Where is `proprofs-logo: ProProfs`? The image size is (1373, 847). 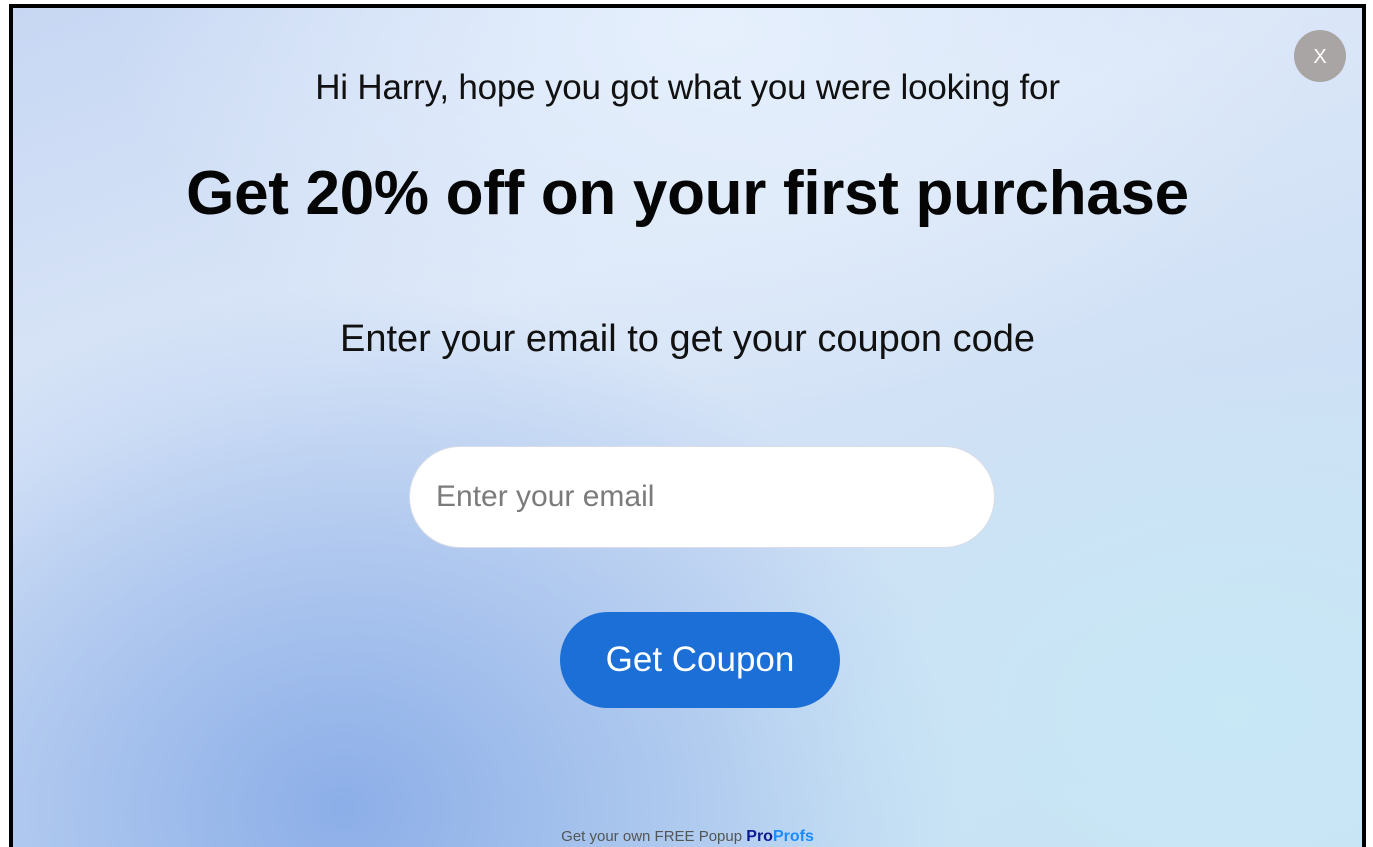 proprofs-logo: ProProfs is located at coordinates (780, 836).